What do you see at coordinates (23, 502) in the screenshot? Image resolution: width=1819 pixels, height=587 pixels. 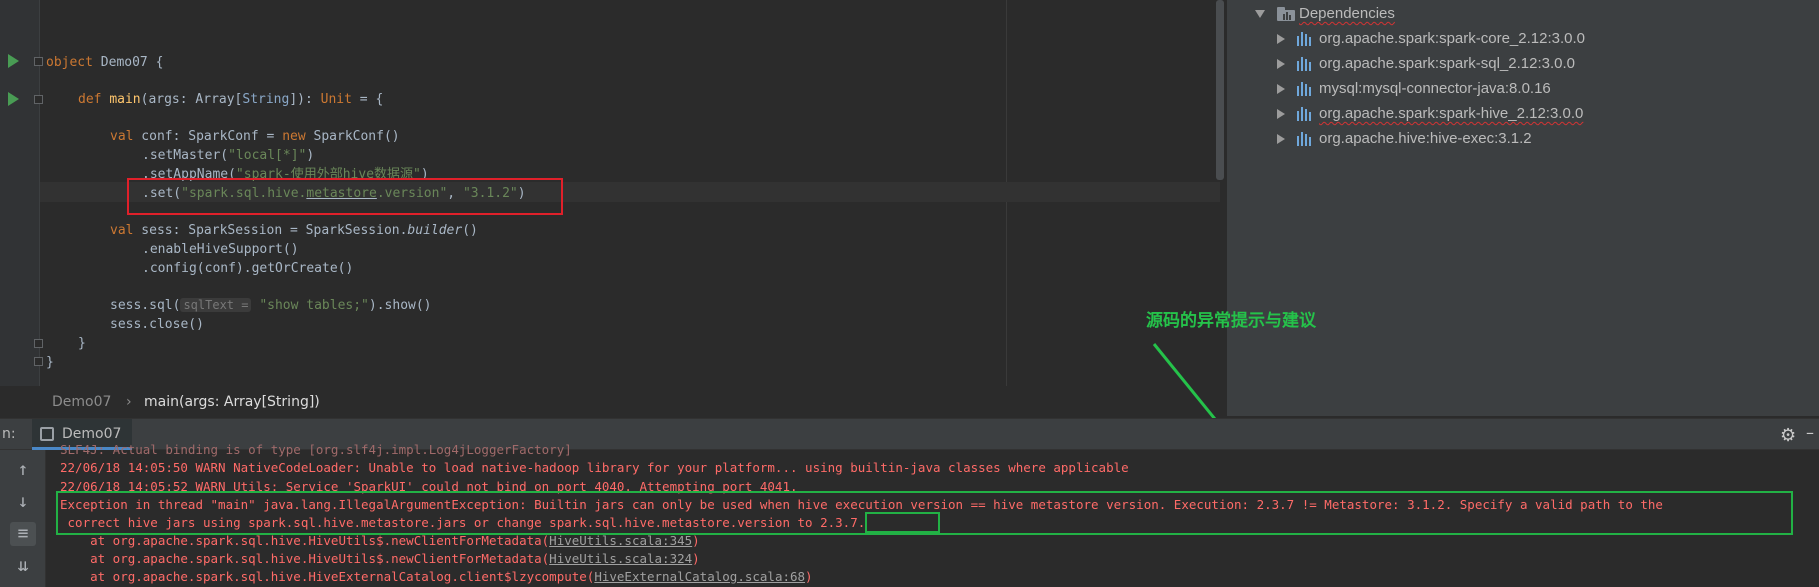 I see `arrow-down-icon: ↓` at bounding box center [23, 502].